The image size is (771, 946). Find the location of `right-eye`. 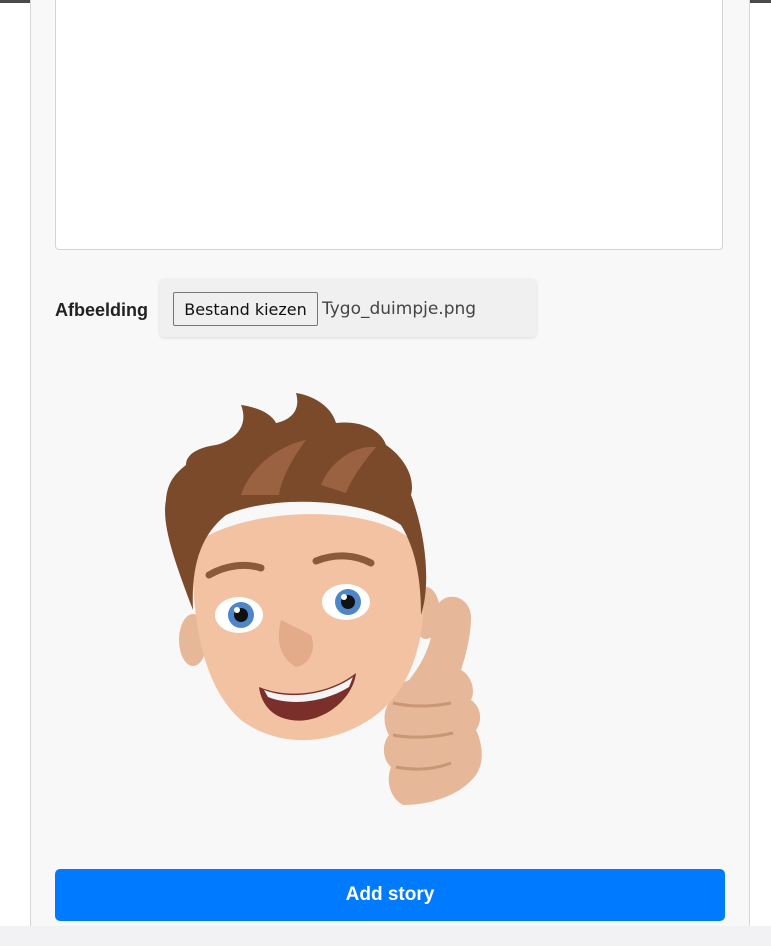

right-eye is located at coordinates (346, 602).